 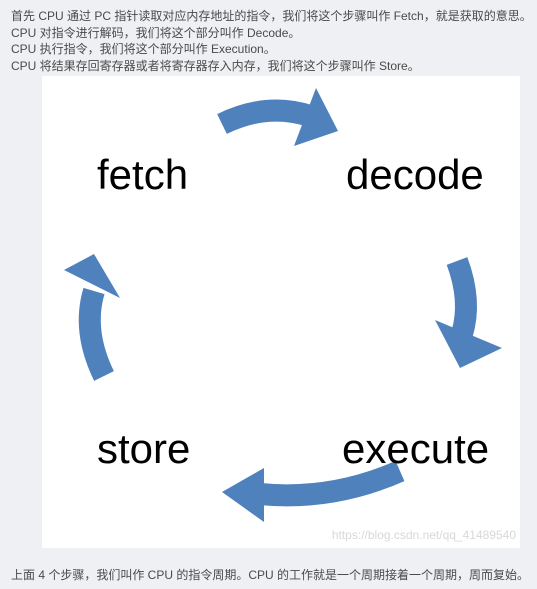 I want to click on stage-decode: decode, so click(x=415, y=174).